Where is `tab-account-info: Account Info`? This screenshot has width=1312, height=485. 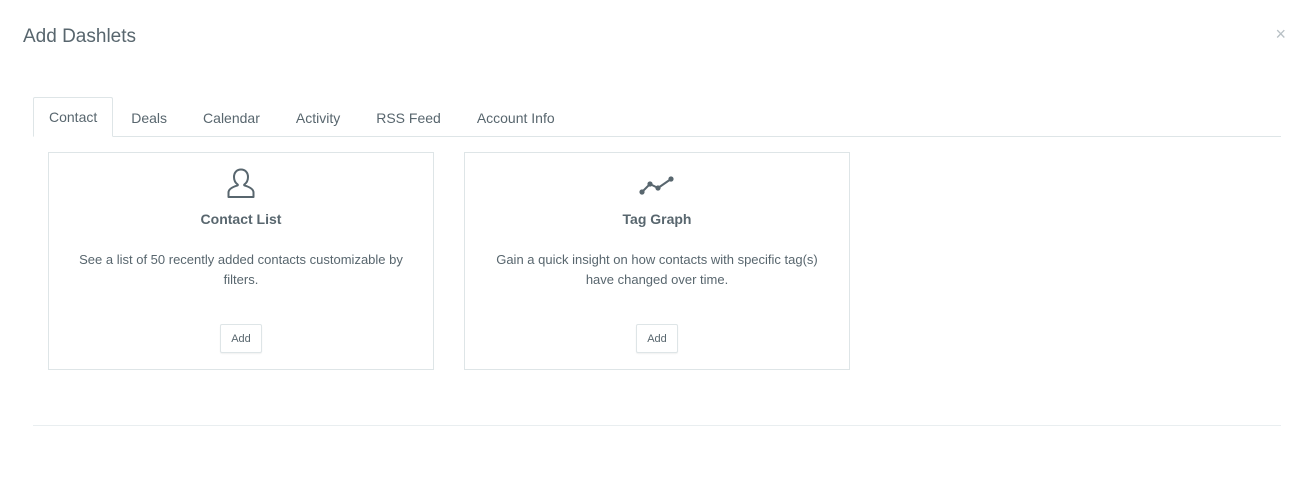 tab-account-info: Account Info is located at coordinates (516, 117).